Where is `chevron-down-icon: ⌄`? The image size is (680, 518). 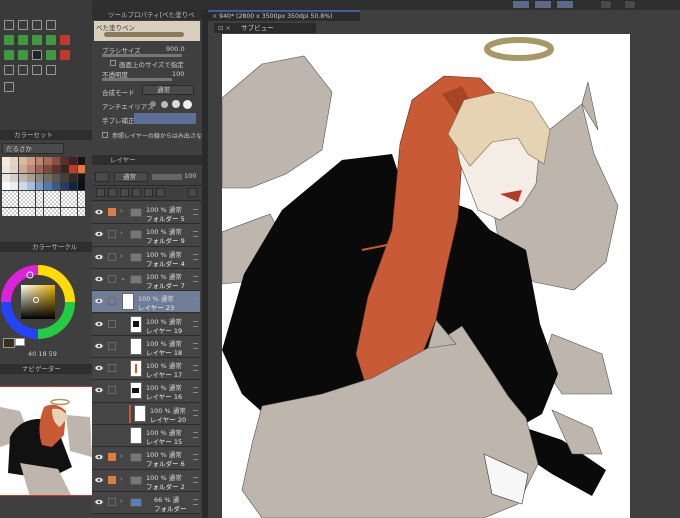 chevron-down-icon: ⌄ is located at coordinates (123, 278).